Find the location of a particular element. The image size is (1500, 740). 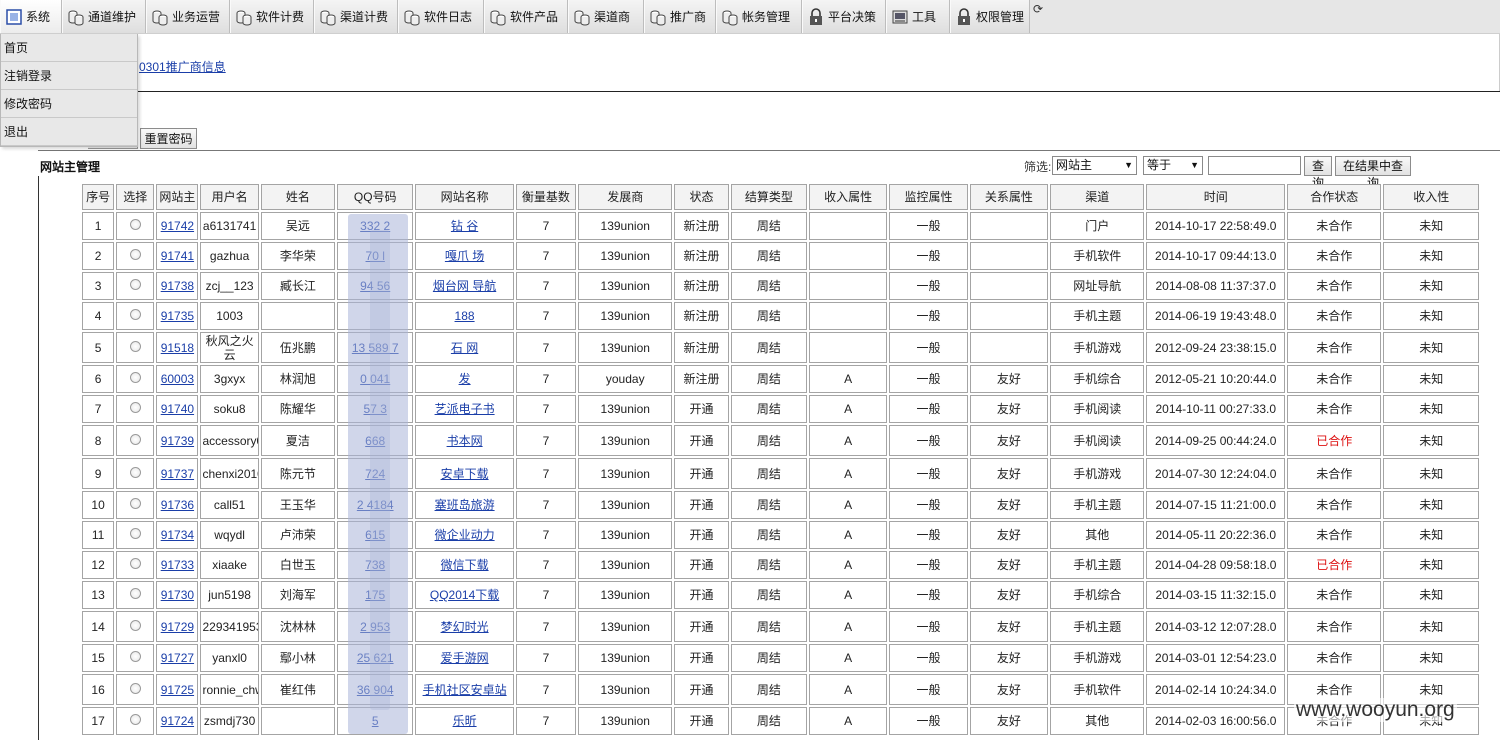

column-header: 序号 is located at coordinates (98, 197).